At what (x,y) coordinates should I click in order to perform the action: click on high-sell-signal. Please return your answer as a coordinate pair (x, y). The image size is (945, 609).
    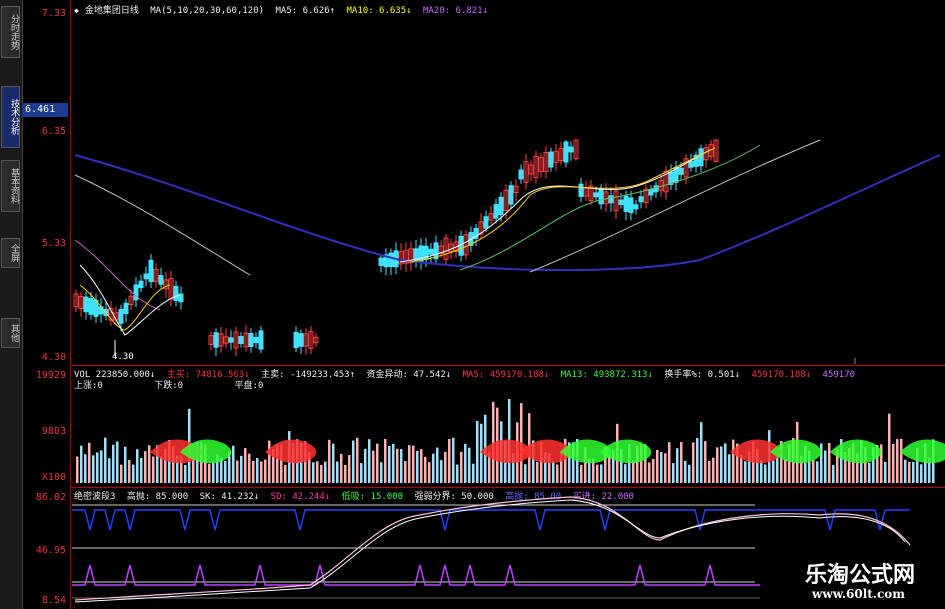
    Looking at the image, I should click on (491, 520).